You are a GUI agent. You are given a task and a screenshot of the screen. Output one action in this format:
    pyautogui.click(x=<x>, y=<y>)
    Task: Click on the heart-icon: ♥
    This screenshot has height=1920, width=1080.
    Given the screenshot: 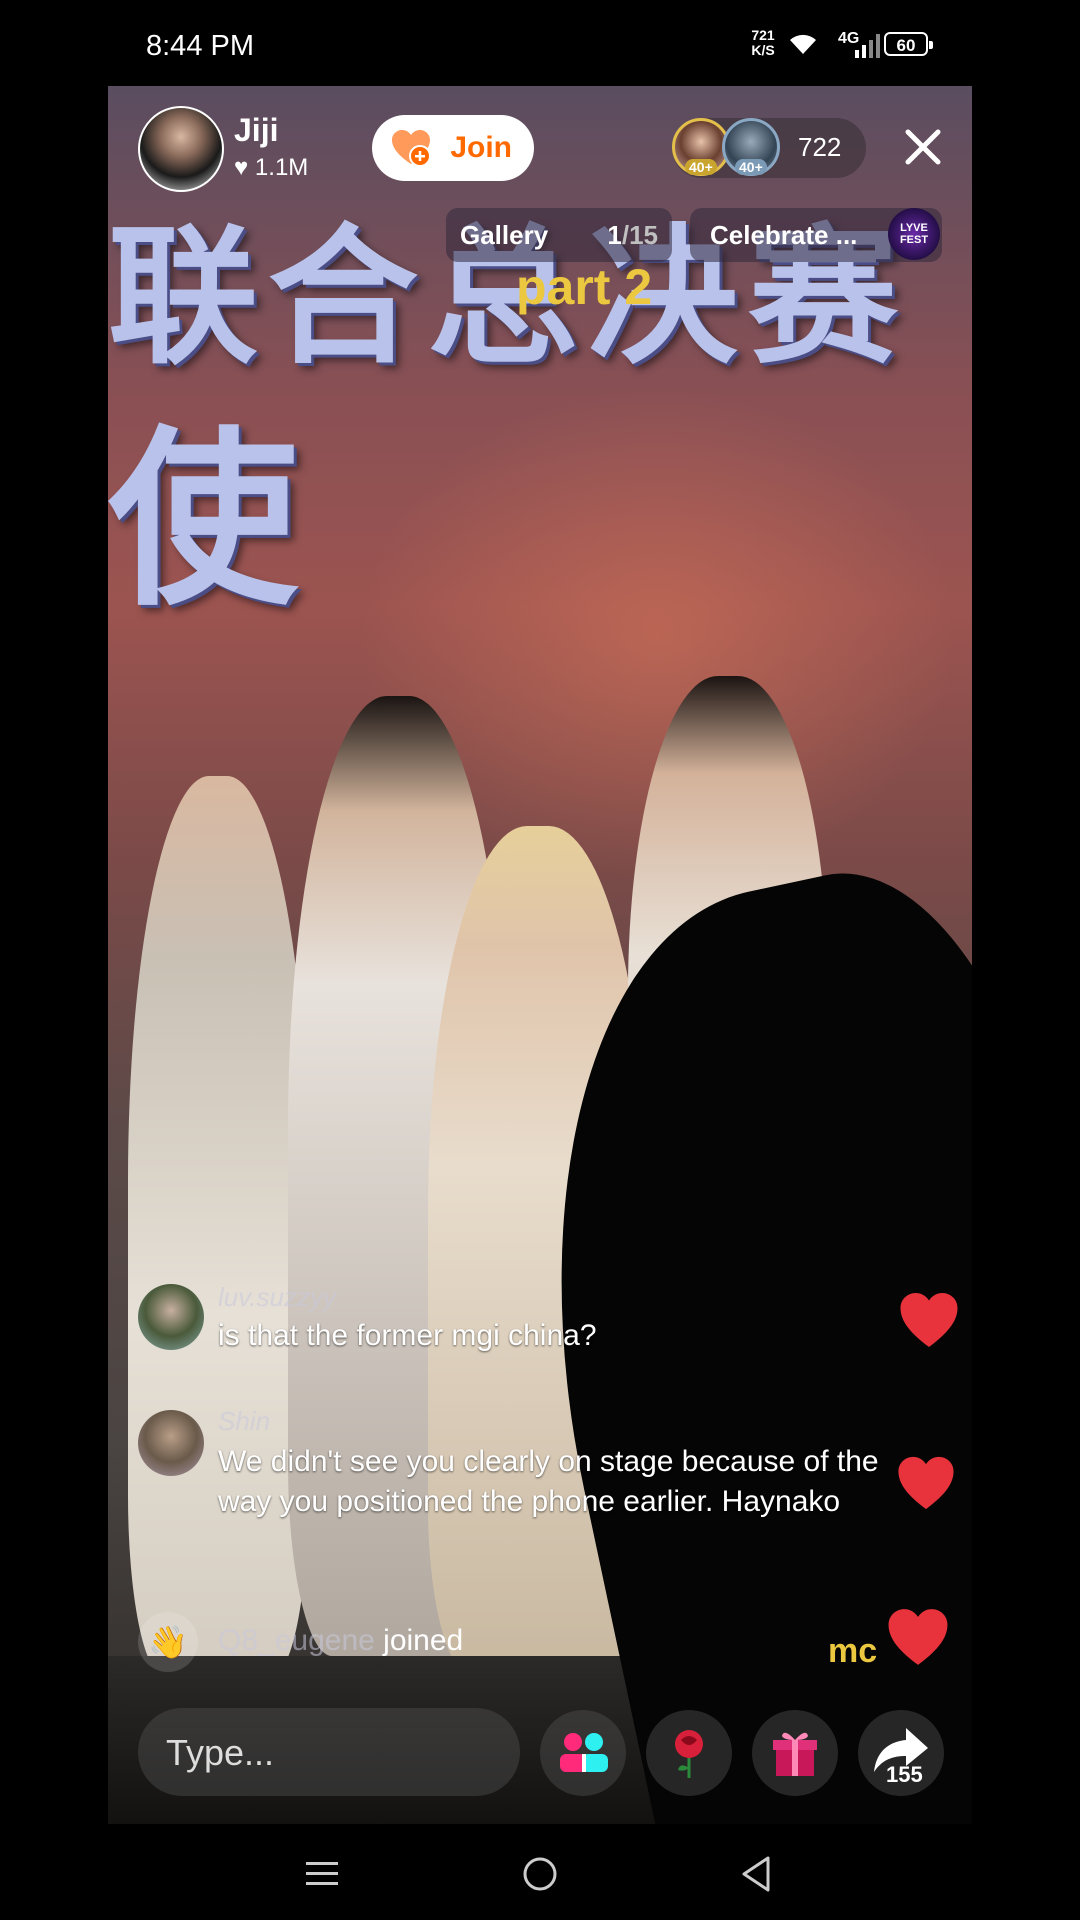 What is the action you would take?
    pyautogui.click(x=241, y=167)
    